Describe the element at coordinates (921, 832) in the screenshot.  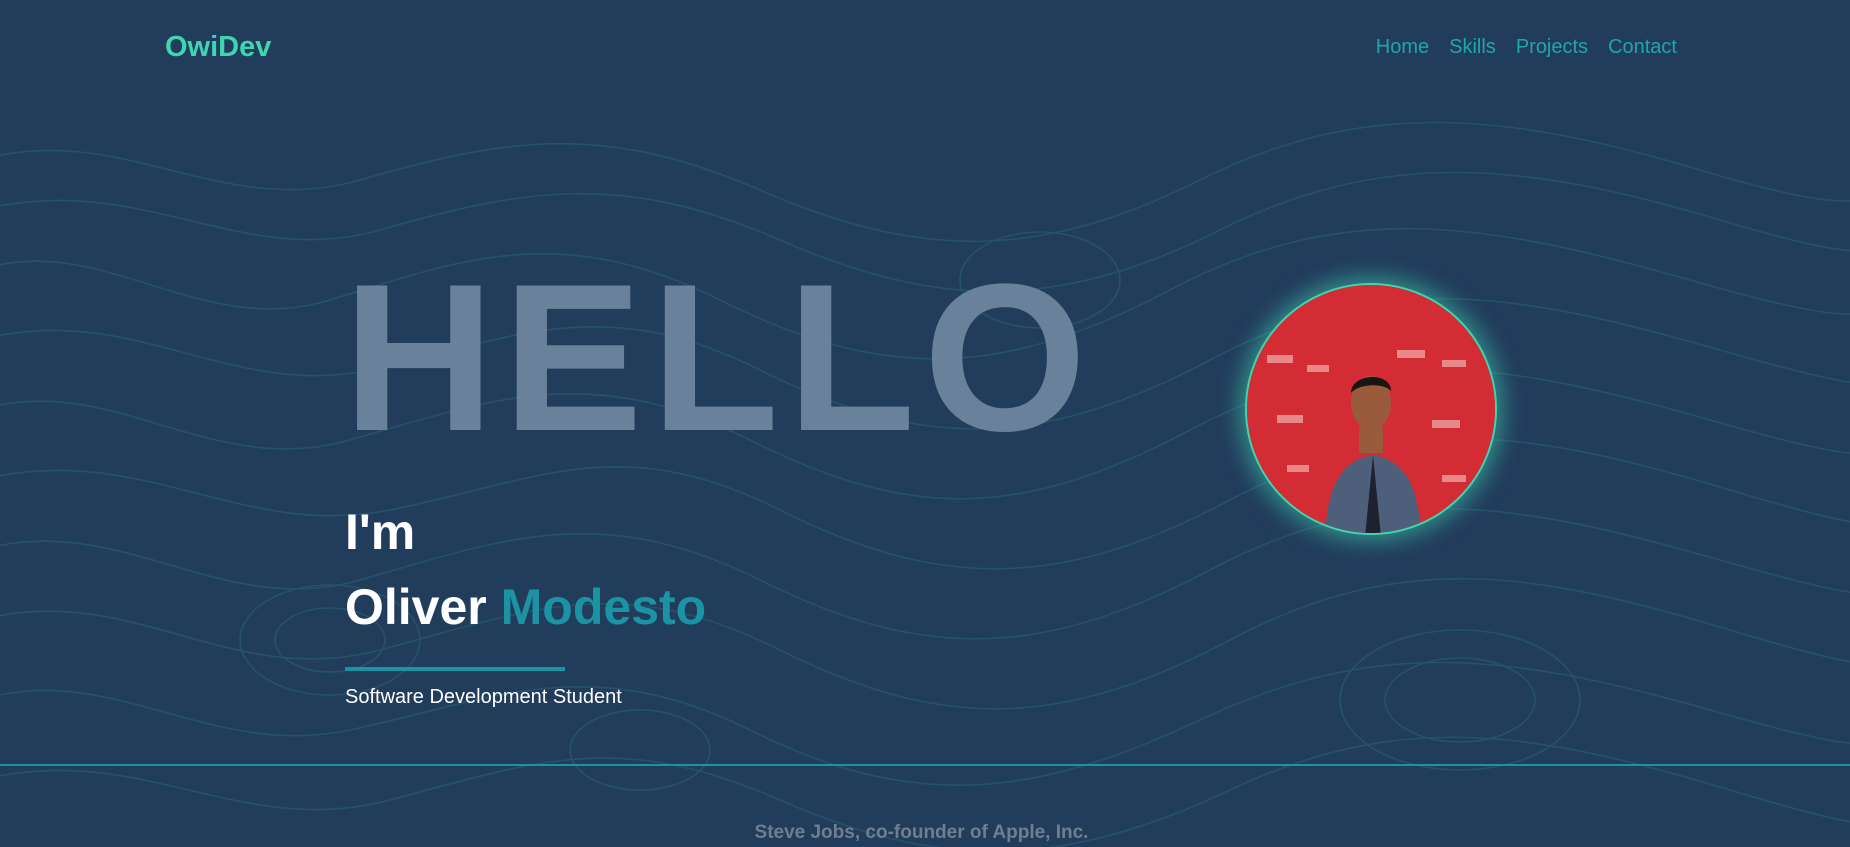
I see `quote-author: Steve Jobs, co-founder of Apple, Inc.` at that location.